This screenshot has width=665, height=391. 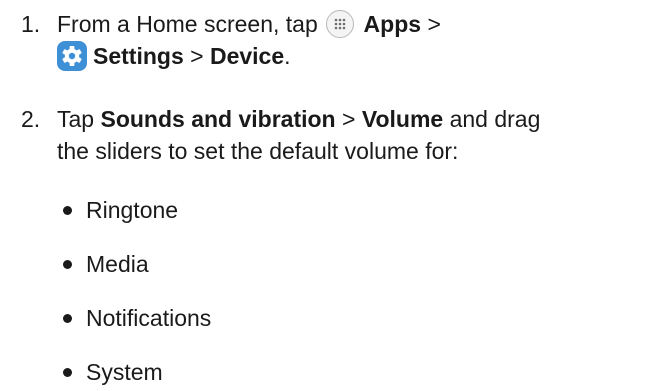 What do you see at coordinates (402, 119) in the screenshot?
I see `volume-label: Volume` at bounding box center [402, 119].